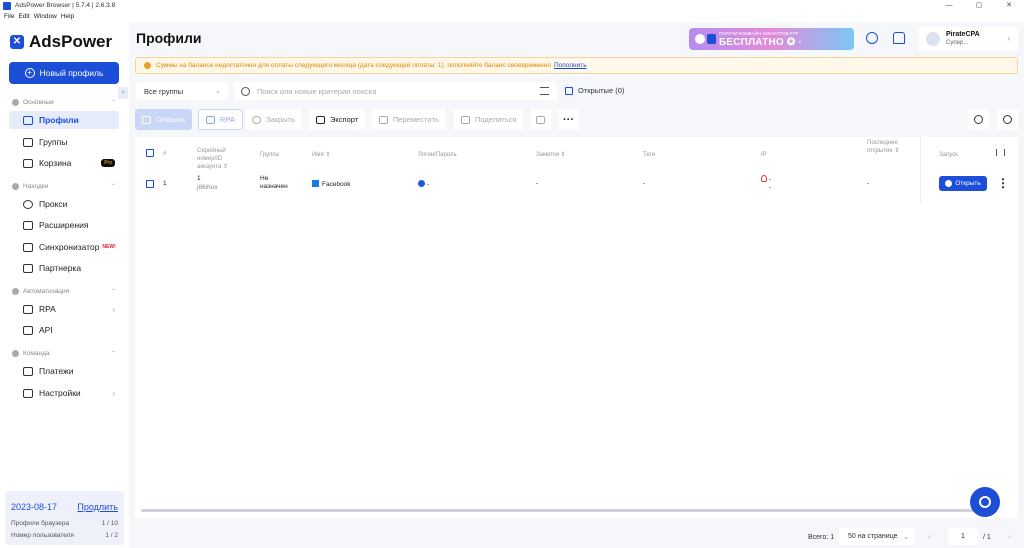 The image size is (1024, 548). What do you see at coordinates (489, 119) in the screenshot?
I see `share-button: Поделиться` at bounding box center [489, 119].